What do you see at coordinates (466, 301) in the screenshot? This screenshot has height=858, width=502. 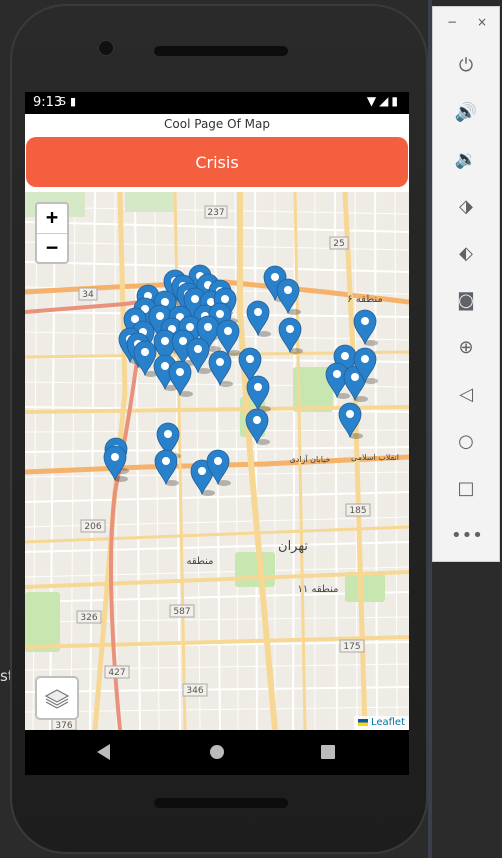 I see `camera-icon: ◙` at bounding box center [466, 301].